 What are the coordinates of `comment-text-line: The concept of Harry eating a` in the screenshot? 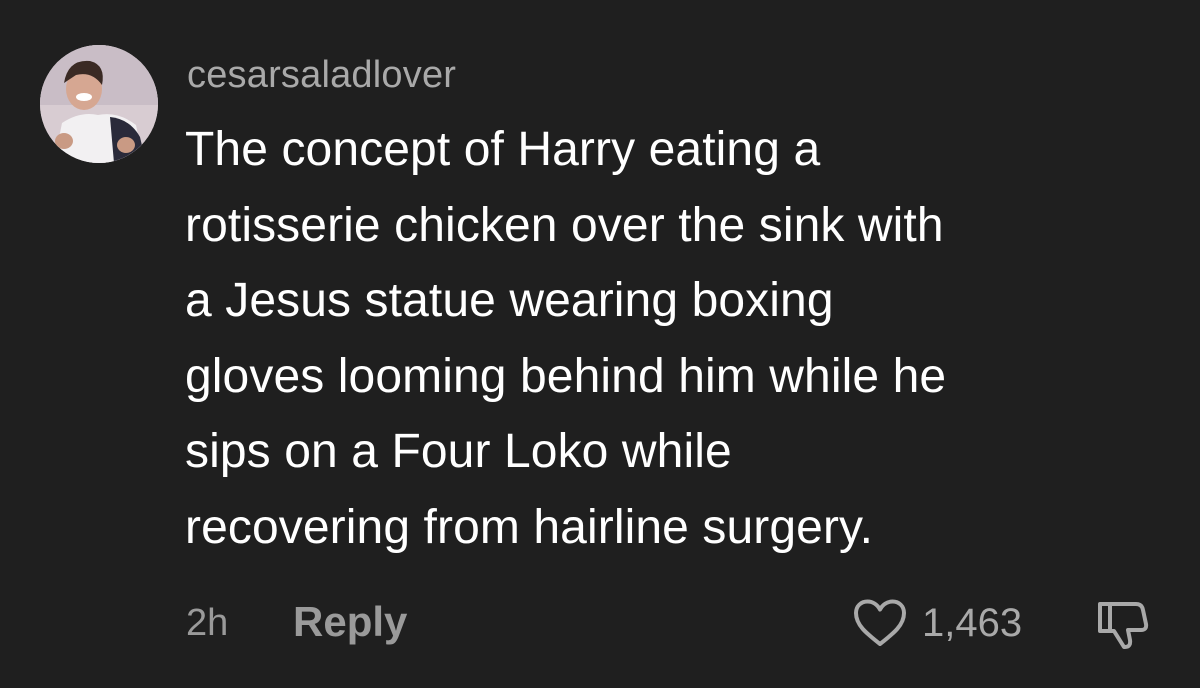 It's located at (503, 149).